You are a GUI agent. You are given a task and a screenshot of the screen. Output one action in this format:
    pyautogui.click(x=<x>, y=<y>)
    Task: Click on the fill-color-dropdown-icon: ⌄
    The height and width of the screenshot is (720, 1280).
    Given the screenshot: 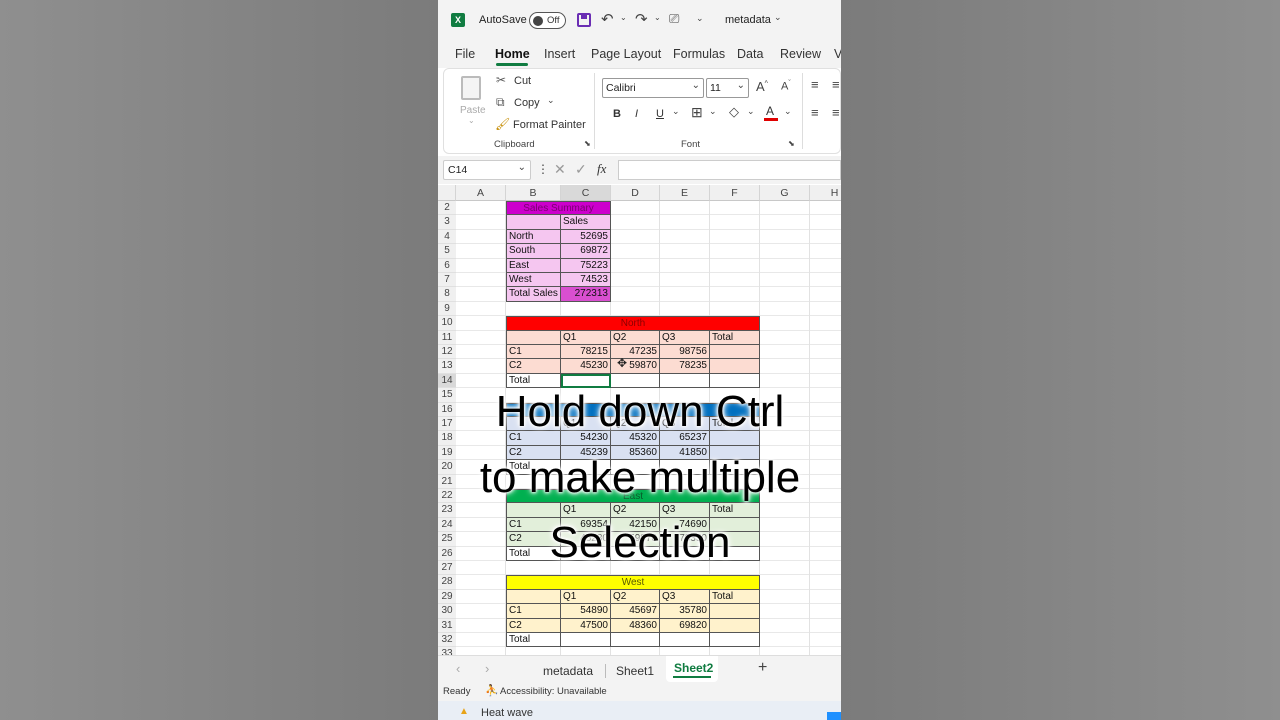 What is the action you would take?
    pyautogui.click(x=751, y=111)
    